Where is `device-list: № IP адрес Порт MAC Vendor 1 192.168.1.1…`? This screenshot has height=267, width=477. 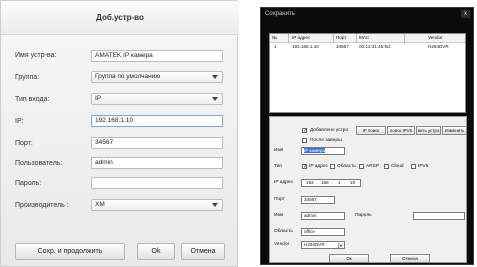 device-list: № IP адрес Порт MAC Vendor 1 192.168.1.1… is located at coordinates (367, 73).